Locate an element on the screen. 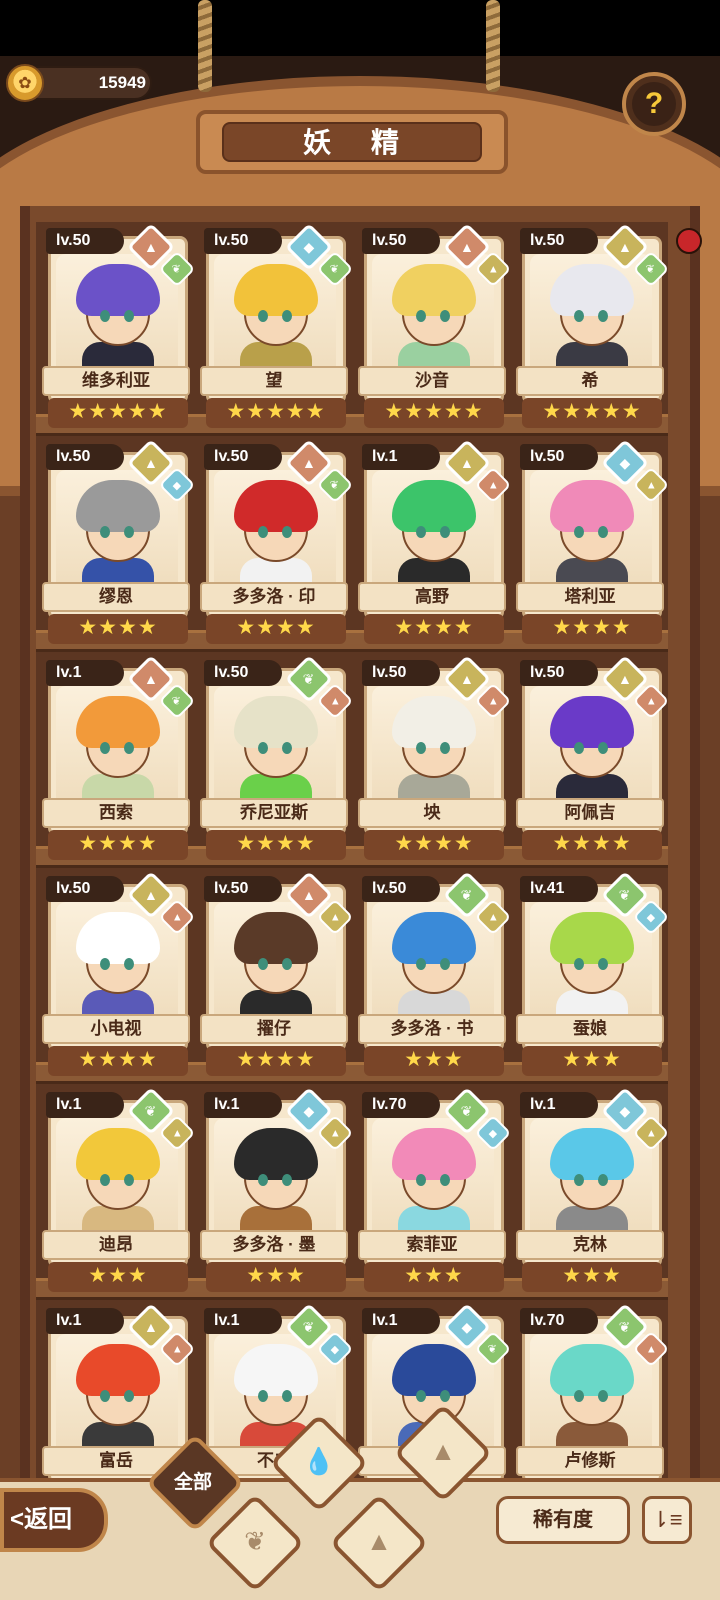  fairy-card: lv.50 ◆ ❦ 望 ★★★★★ is located at coordinates (277, 325).